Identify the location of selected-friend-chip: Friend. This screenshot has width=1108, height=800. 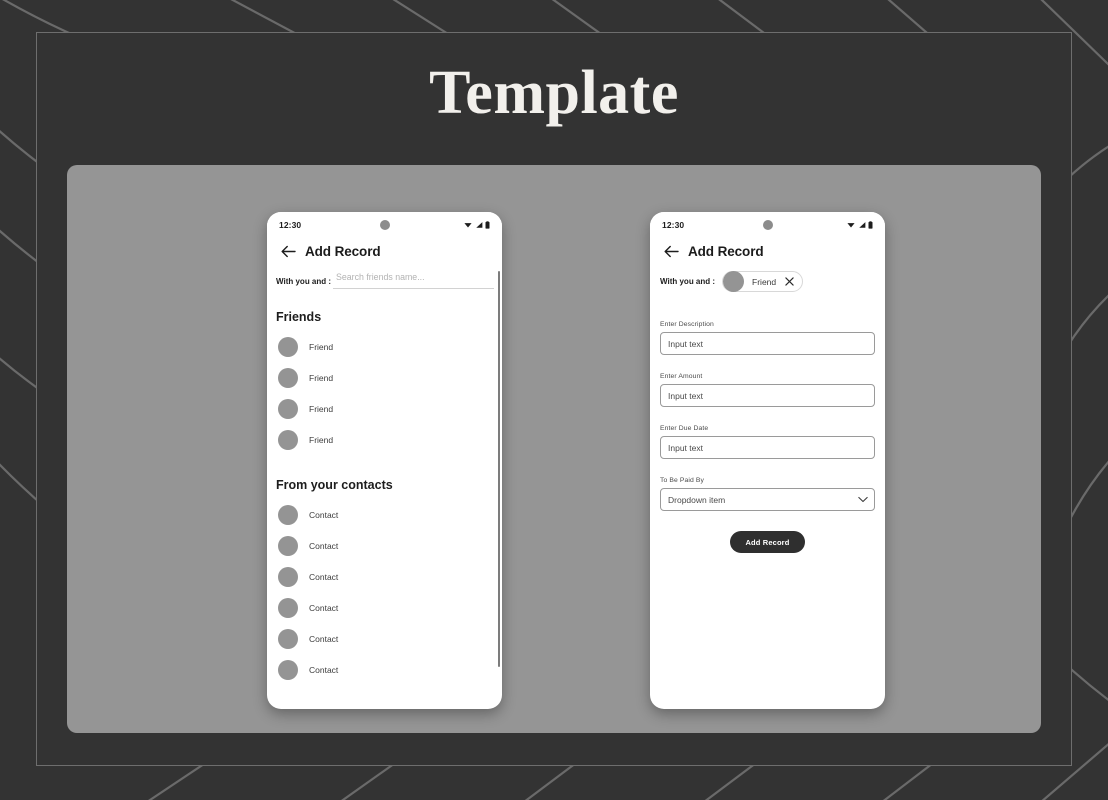
(763, 281).